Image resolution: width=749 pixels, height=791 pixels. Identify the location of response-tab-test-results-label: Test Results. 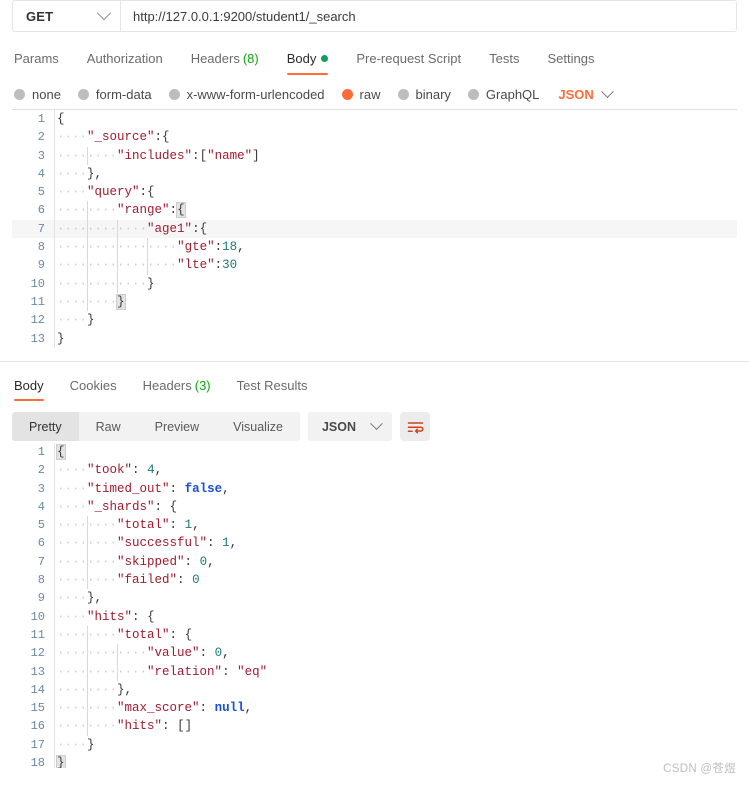
(272, 385).